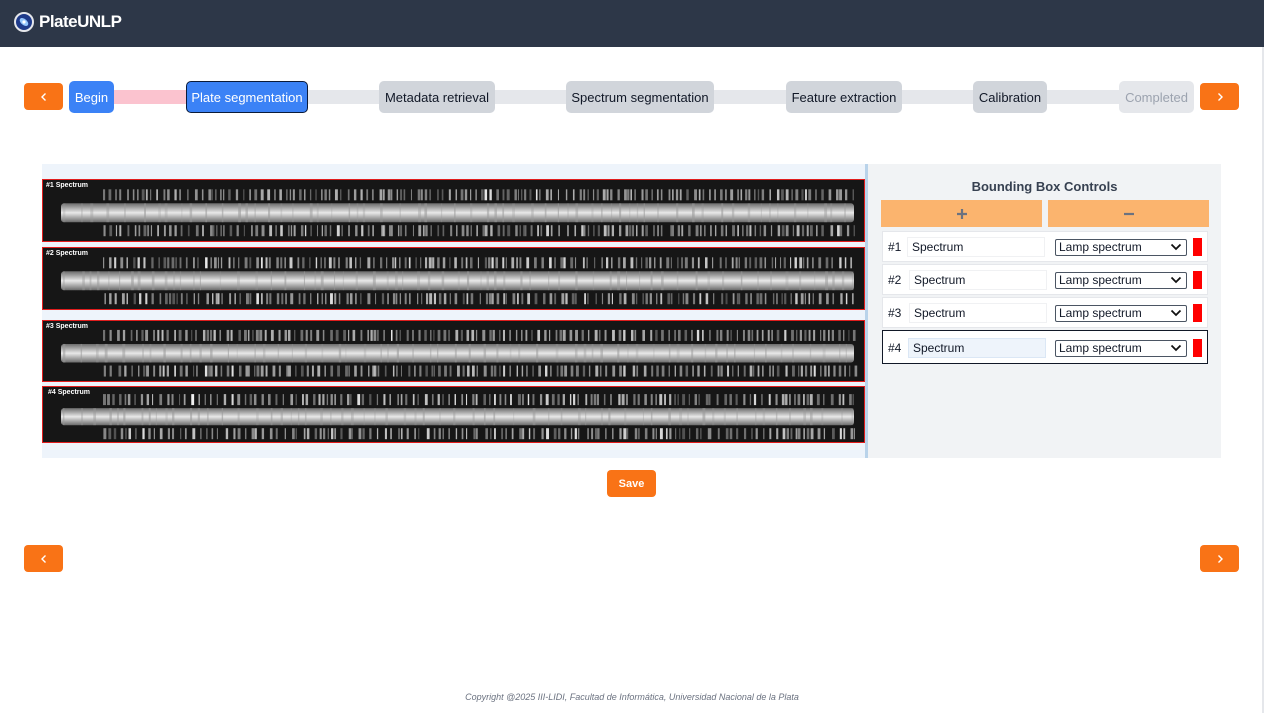 The width and height of the screenshot is (1264, 713). What do you see at coordinates (67, 253) in the screenshot?
I see `spectrum-box-label: #2 Spectrum` at bounding box center [67, 253].